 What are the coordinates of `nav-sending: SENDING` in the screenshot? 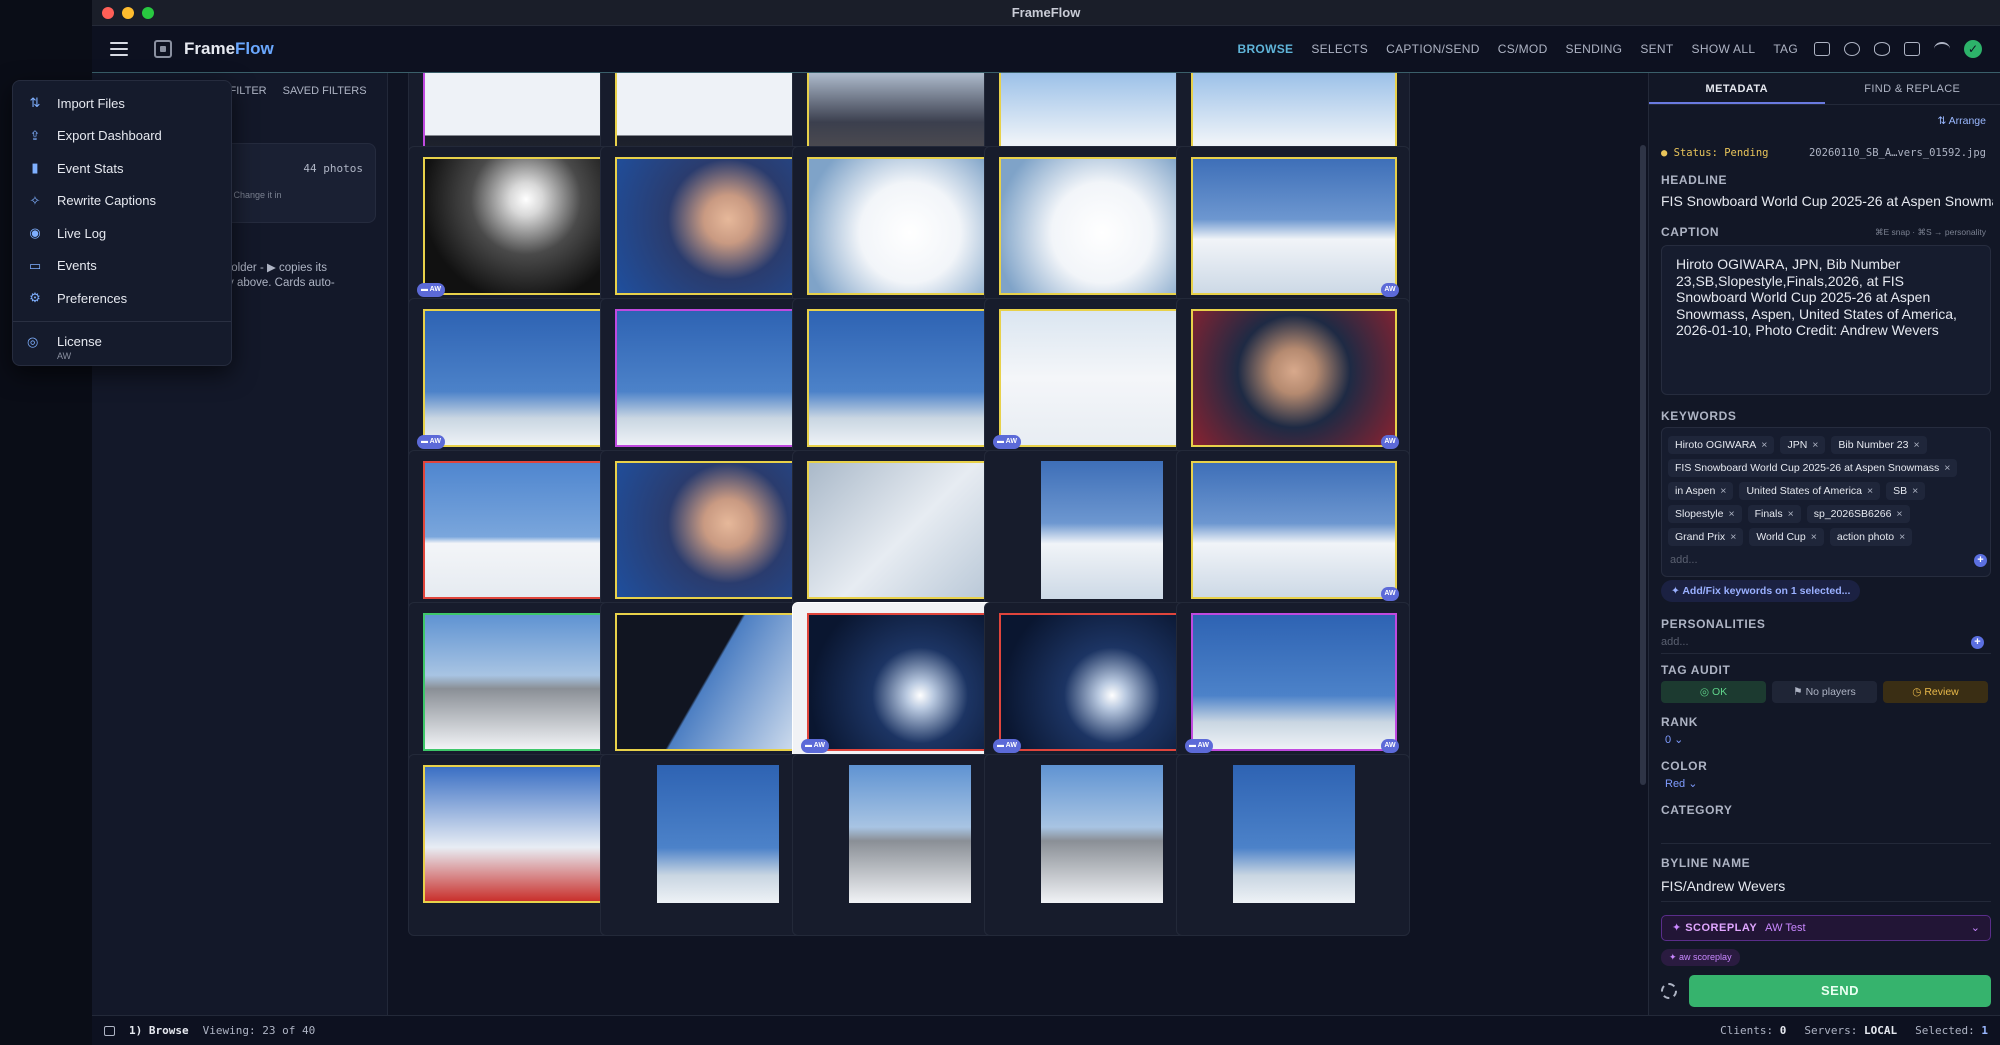 It's located at (1594, 49).